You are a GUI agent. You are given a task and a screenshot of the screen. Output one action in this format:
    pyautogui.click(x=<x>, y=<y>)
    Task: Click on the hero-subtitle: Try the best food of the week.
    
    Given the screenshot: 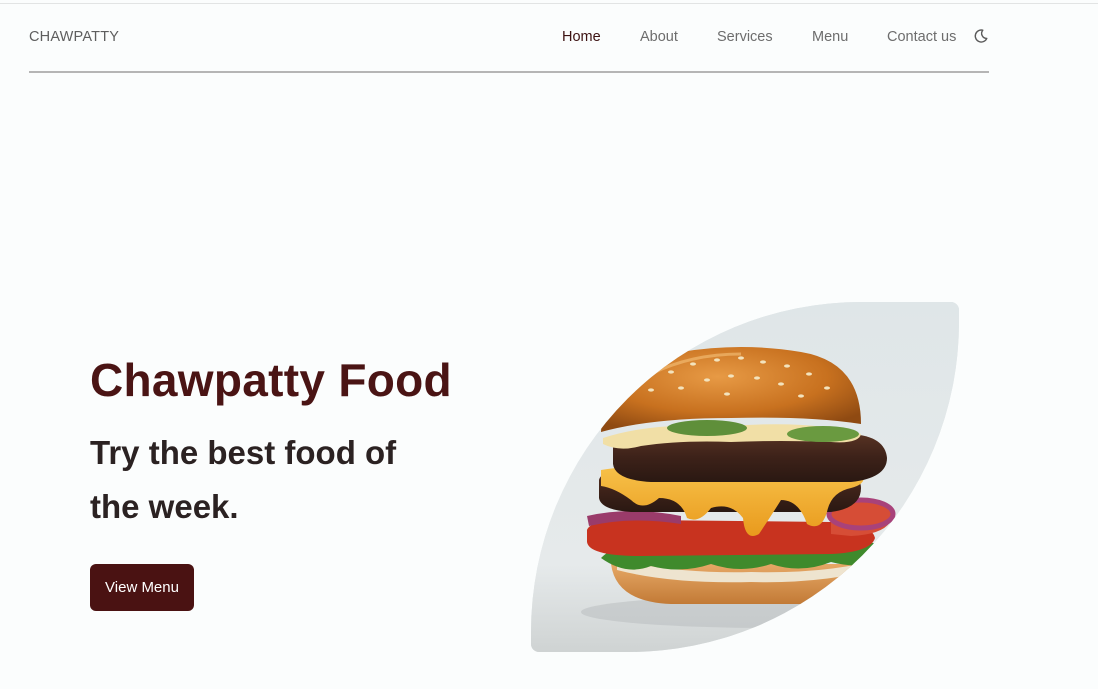 What is the action you would take?
    pyautogui.click(x=243, y=479)
    